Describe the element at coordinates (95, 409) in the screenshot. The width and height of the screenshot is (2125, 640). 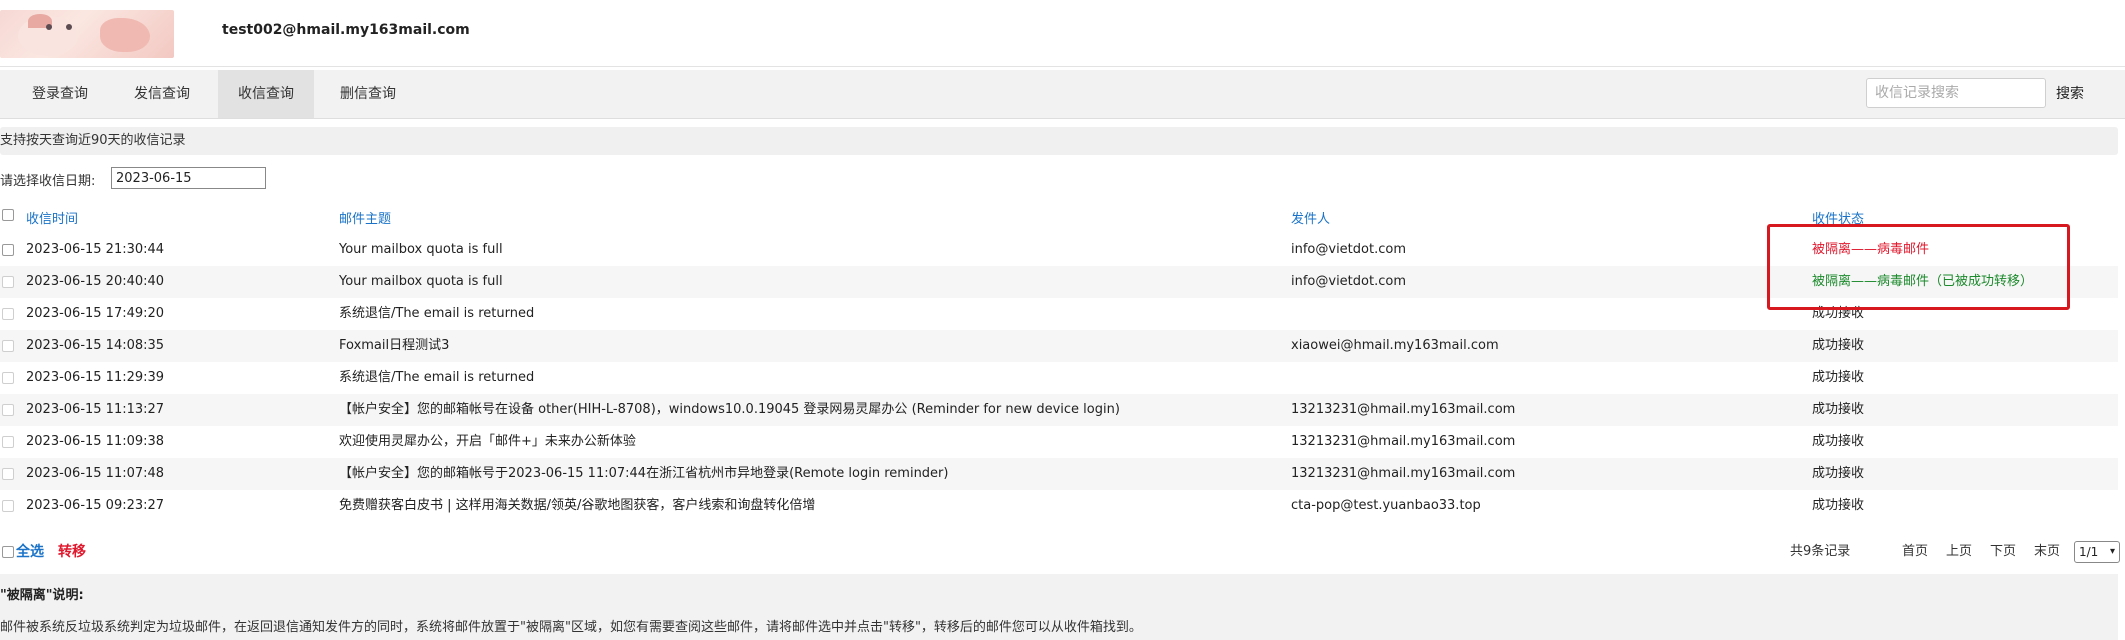
I see `row-time: 2023-06-15 11:13:27` at that location.